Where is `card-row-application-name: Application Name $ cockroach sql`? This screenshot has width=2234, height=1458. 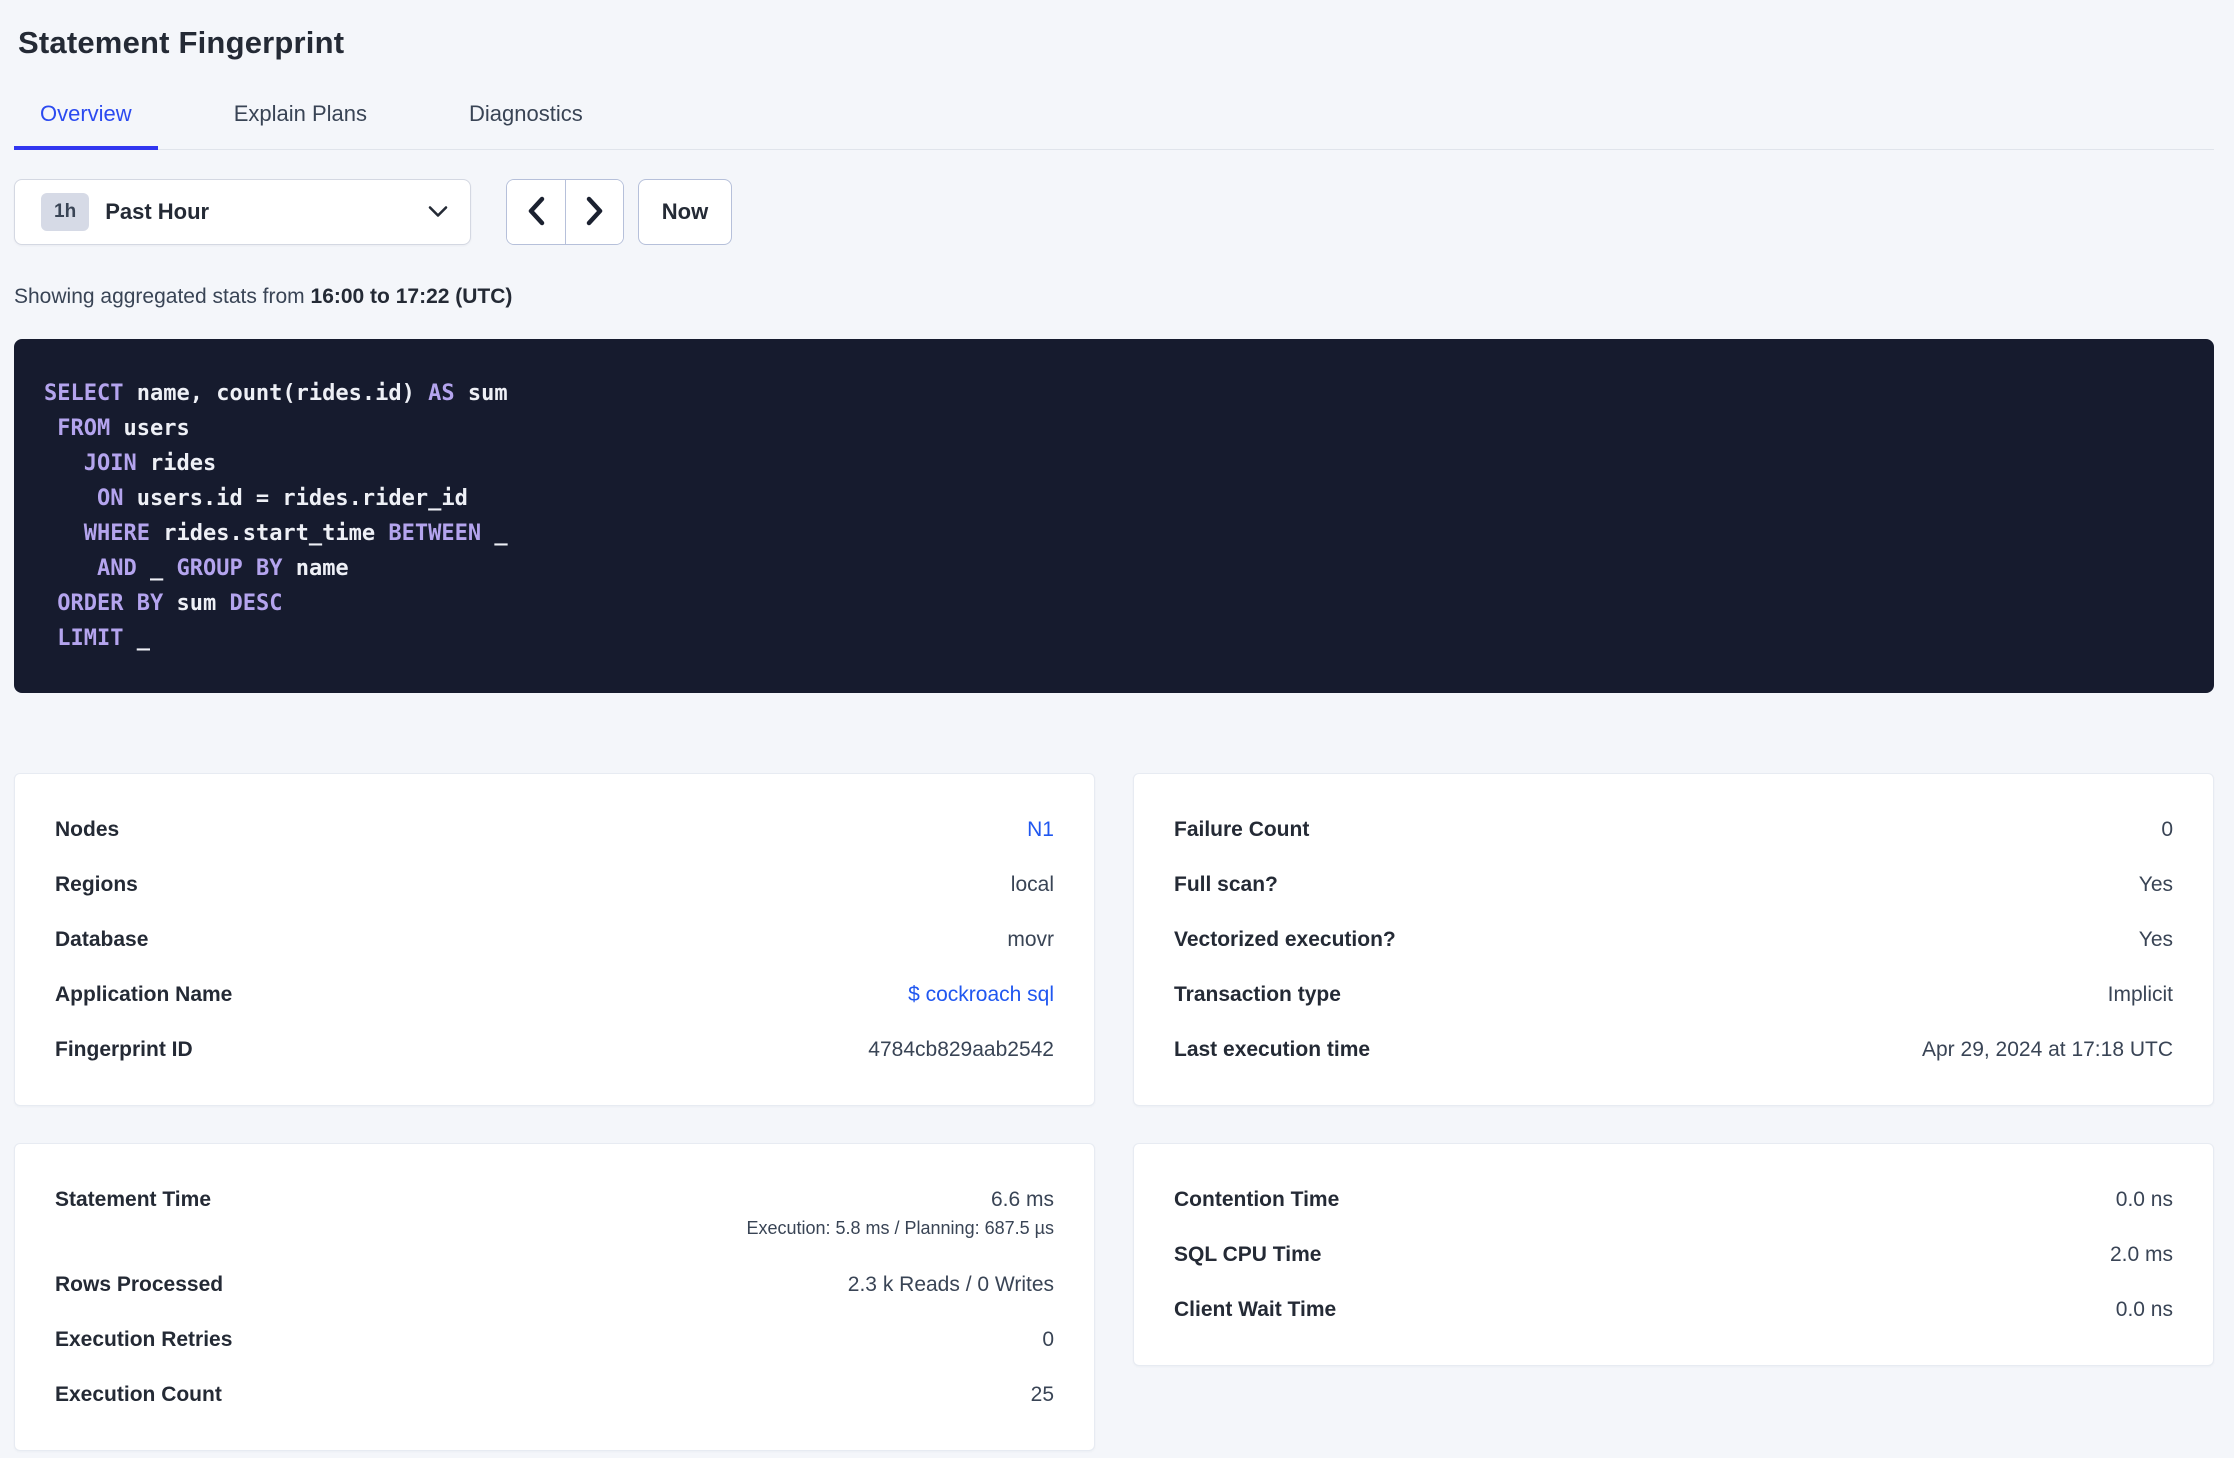
card-row-application-name: Application Name $ cockroach sql is located at coordinates (554, 994).